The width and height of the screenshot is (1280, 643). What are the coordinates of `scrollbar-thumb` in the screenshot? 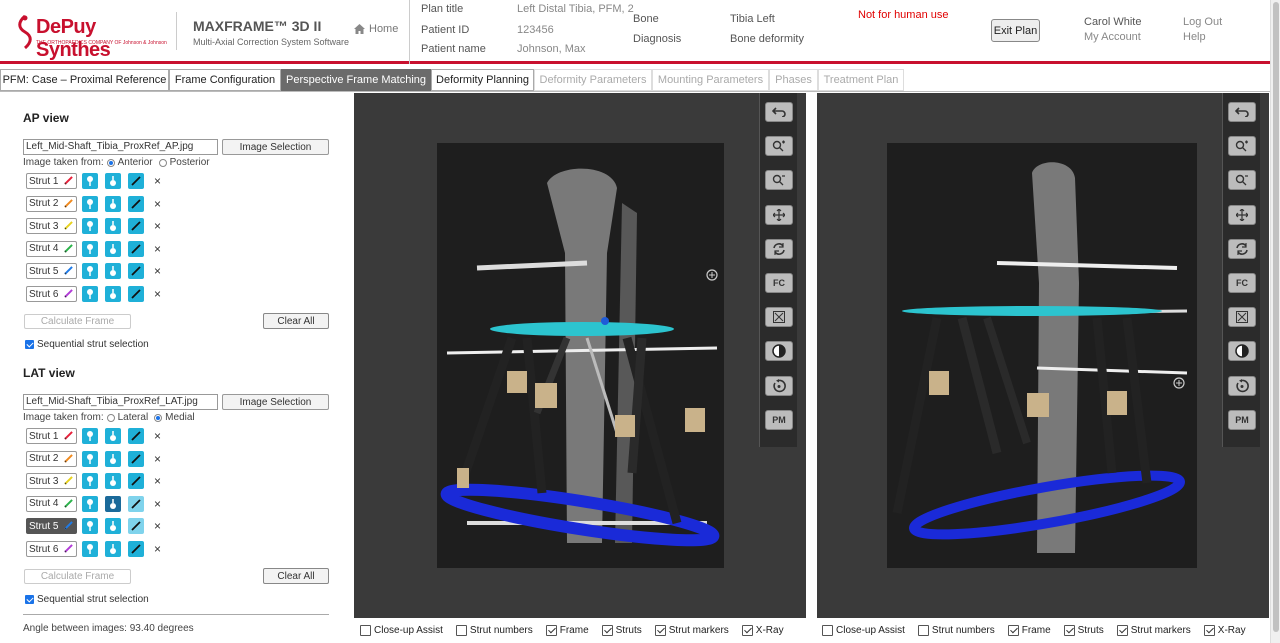 It's located at (1276, 317).